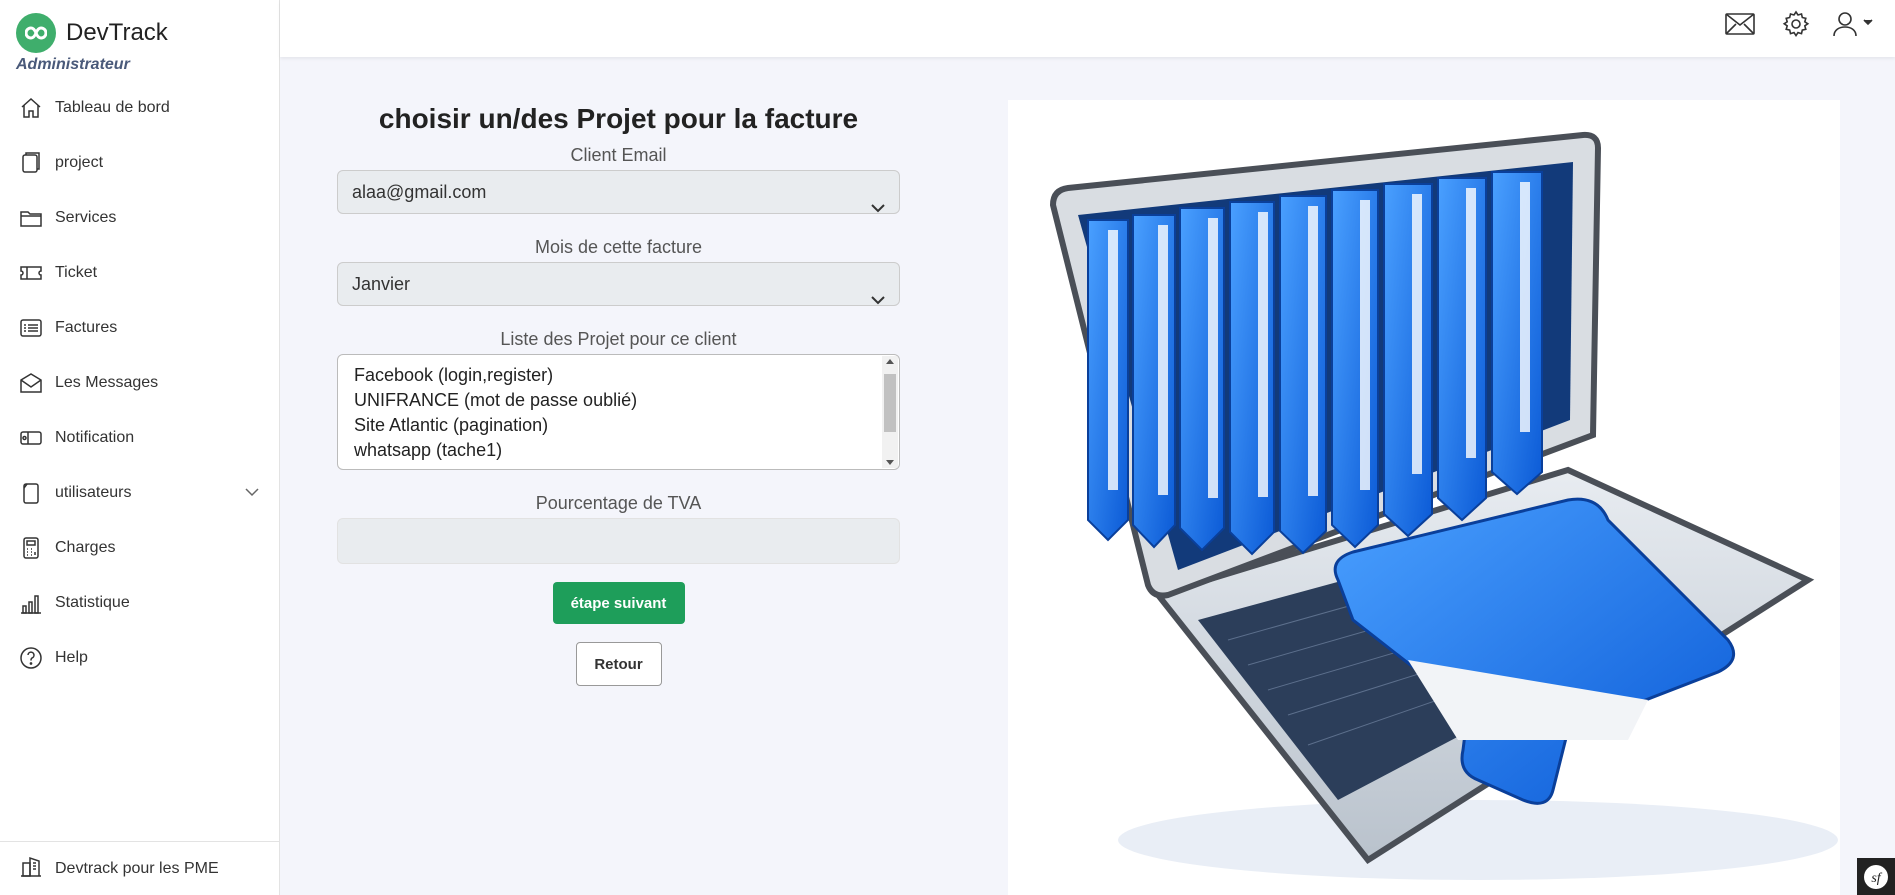 The width and height of the screenshot is (1895, 895). Describe the element at coordinates (618, 284) in the screenshot. I see `month-select: Janvier` at that location.